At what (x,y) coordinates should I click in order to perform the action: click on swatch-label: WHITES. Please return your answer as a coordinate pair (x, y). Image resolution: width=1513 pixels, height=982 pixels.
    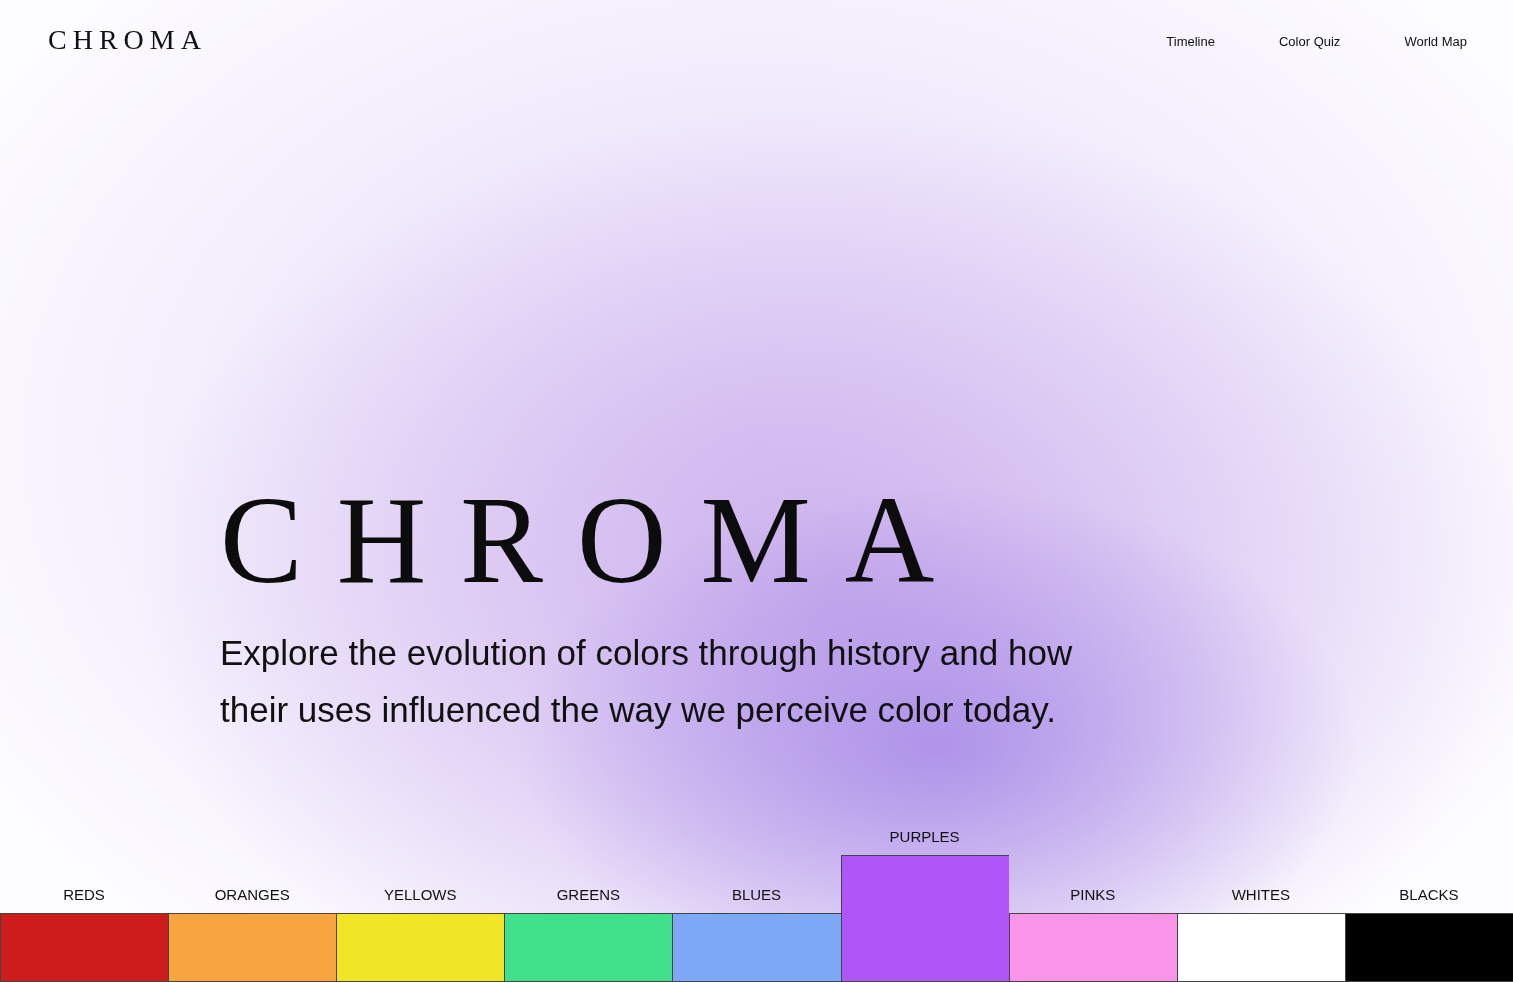
    Looking at the image, I should click on (1260, 894).